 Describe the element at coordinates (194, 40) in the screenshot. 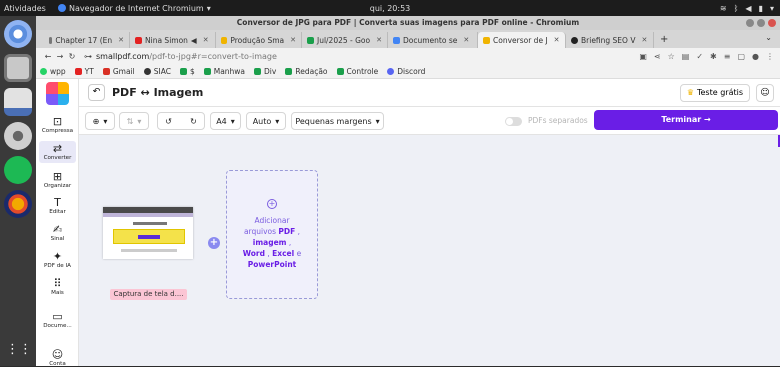

I see `audio-icon: ◀` at that location.